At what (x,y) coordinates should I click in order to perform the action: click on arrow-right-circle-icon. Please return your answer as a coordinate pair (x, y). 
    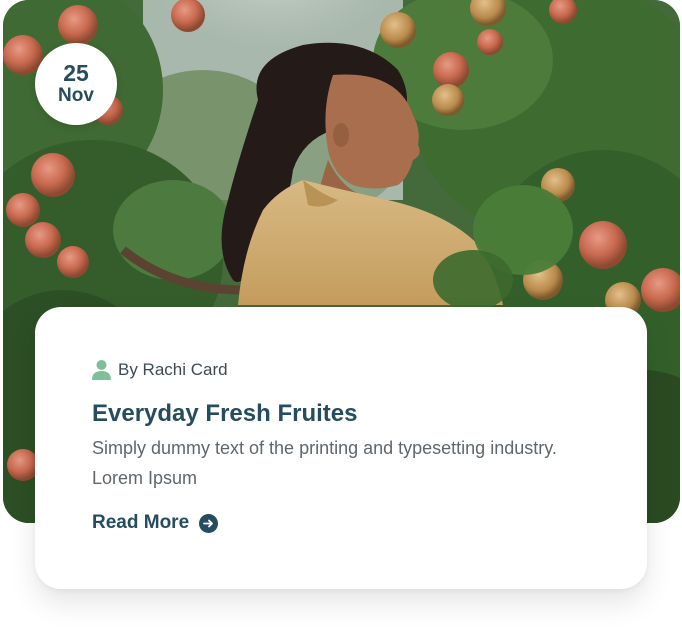
    Looking at the image, I should click on (209, 523).